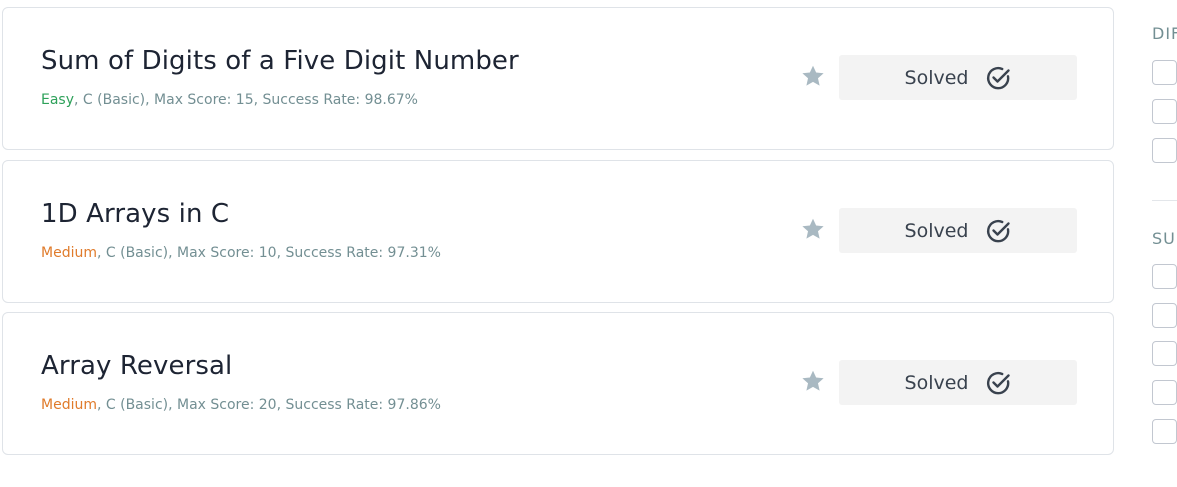 This screenshot has height=487, width=1177. Describe the element at coordinates (1164, 33) in the screenshot. I see `difficulty-filter-heading: DIF` at that location.